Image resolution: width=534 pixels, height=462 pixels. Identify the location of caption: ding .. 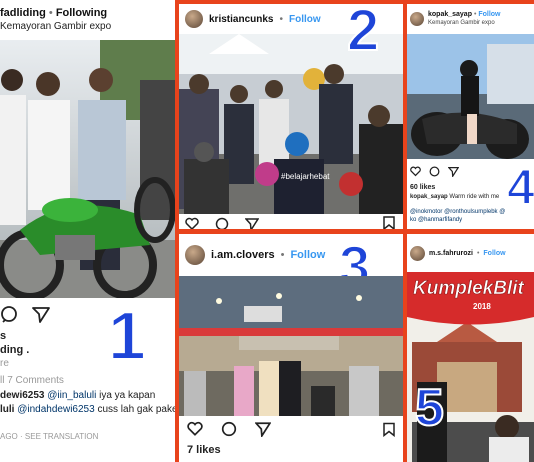
(15, 350).